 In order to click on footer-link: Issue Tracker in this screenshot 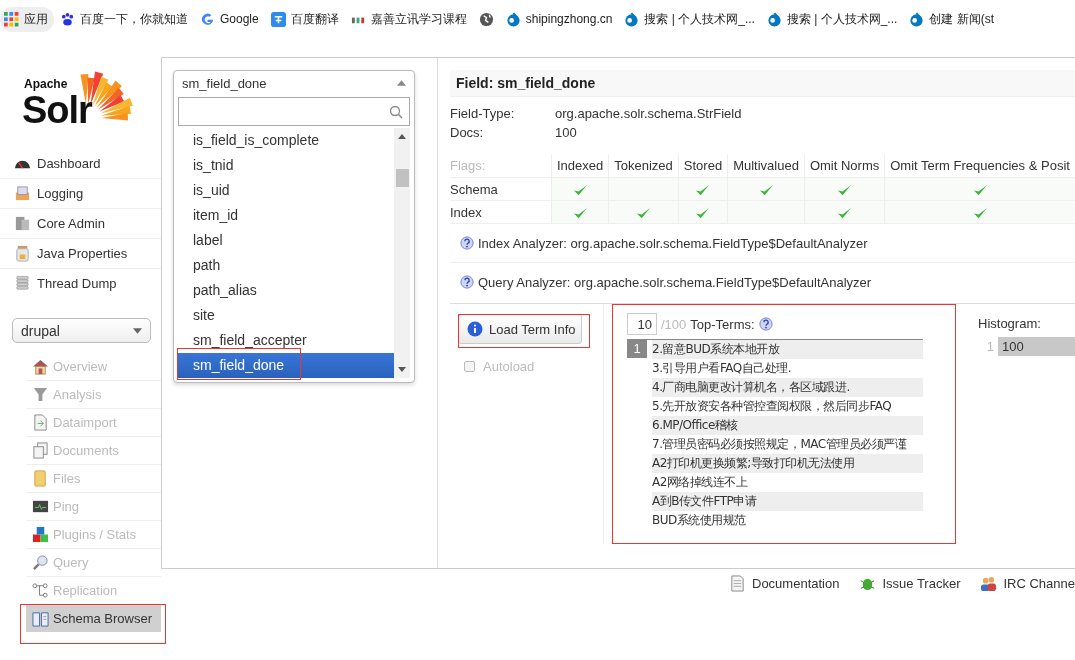, I will do `click(910, 583)`.